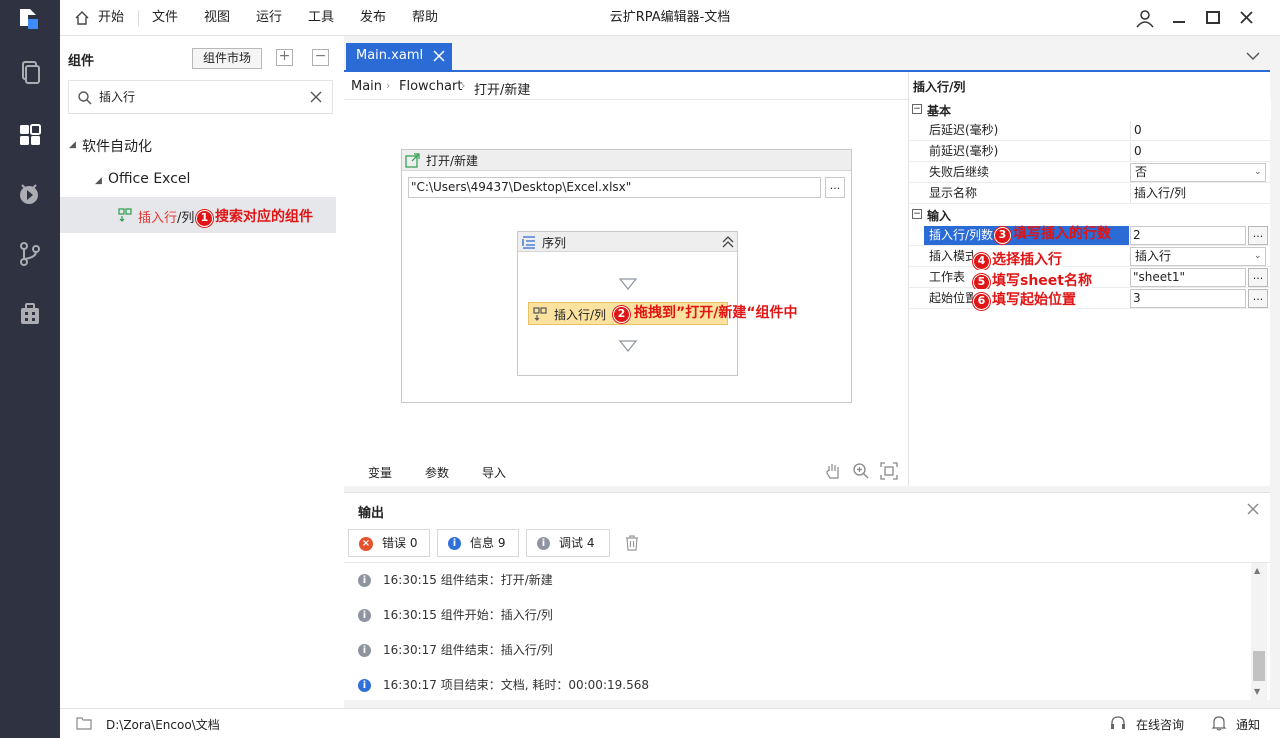 The width and height of the screenshot is (1280, 738). I want to click on chevron-down-icon, so click(1253, 55).